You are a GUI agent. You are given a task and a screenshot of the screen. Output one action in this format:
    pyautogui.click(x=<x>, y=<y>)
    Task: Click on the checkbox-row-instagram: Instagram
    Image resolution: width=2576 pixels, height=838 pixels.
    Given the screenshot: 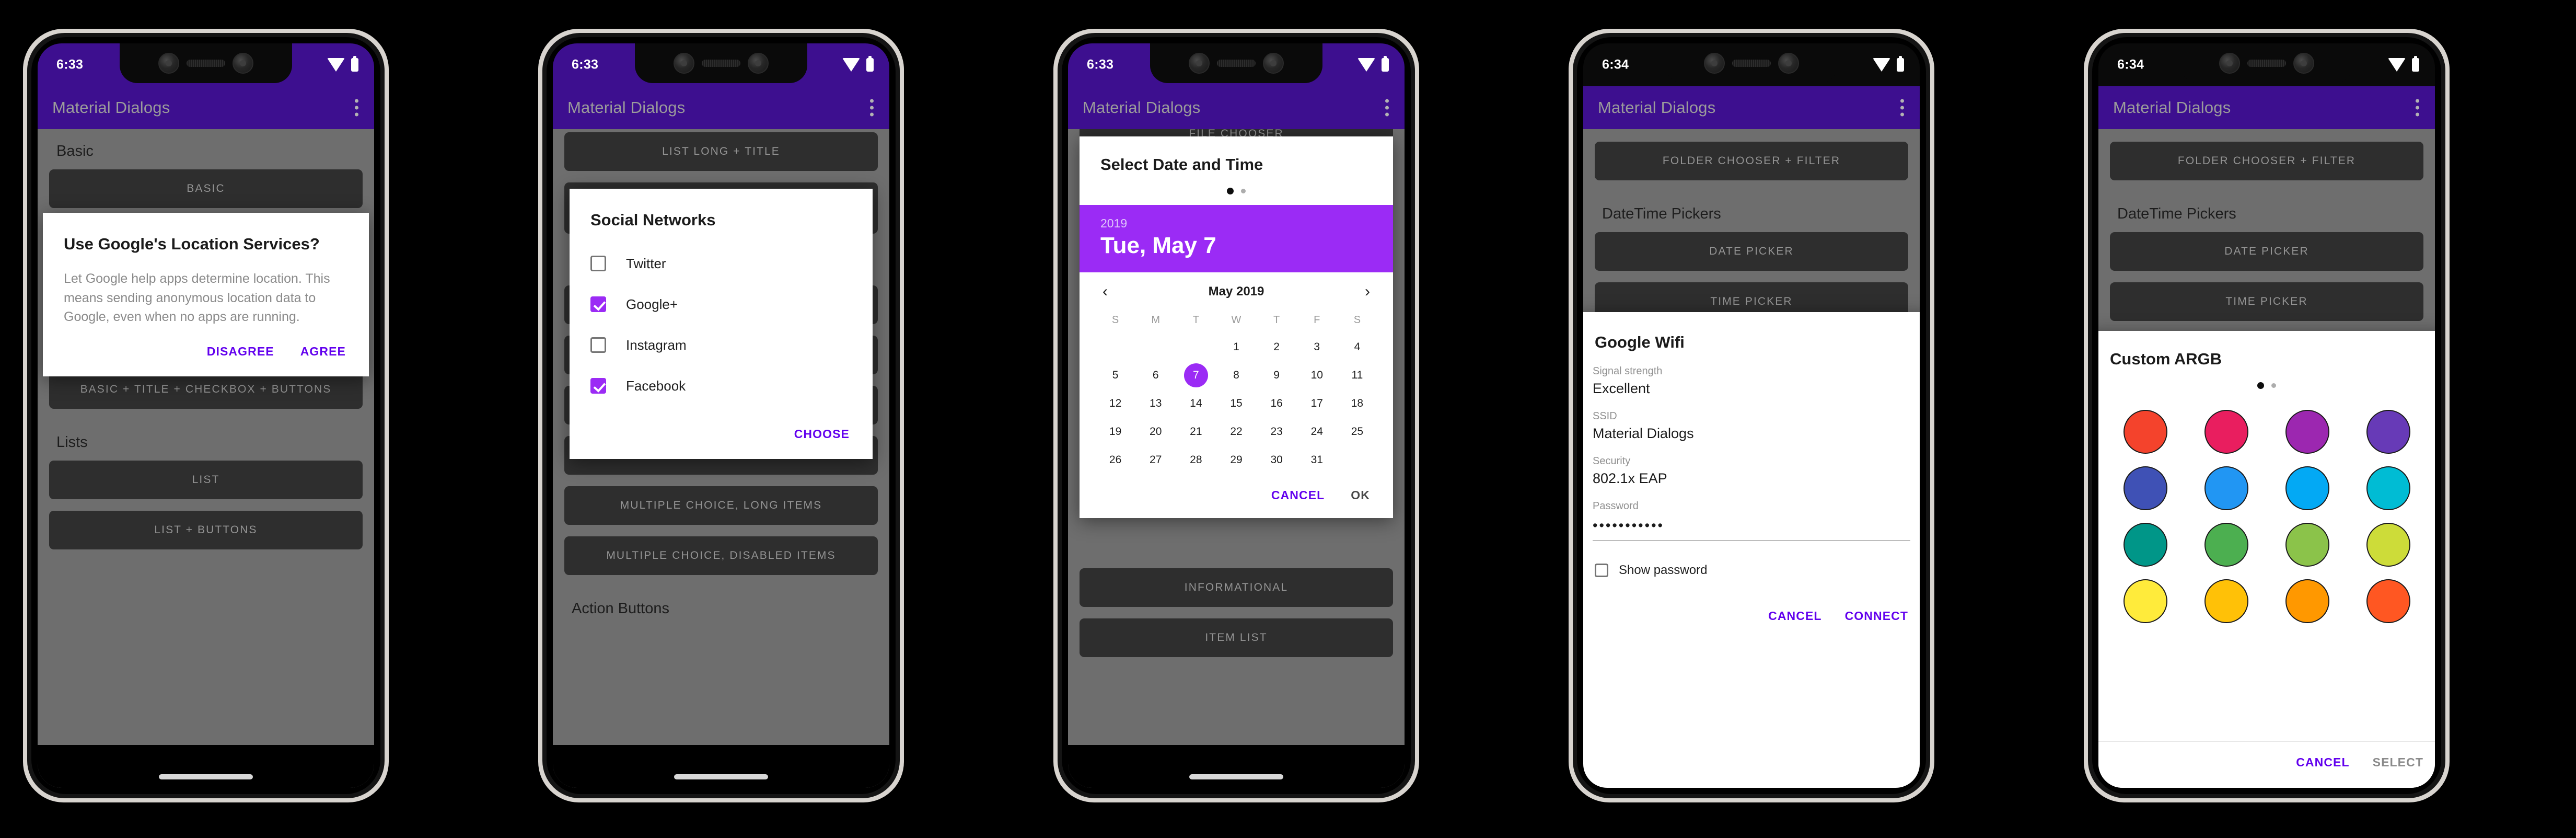 What is the action you would take?
    pyautogui.click(x=722, y=345)
    